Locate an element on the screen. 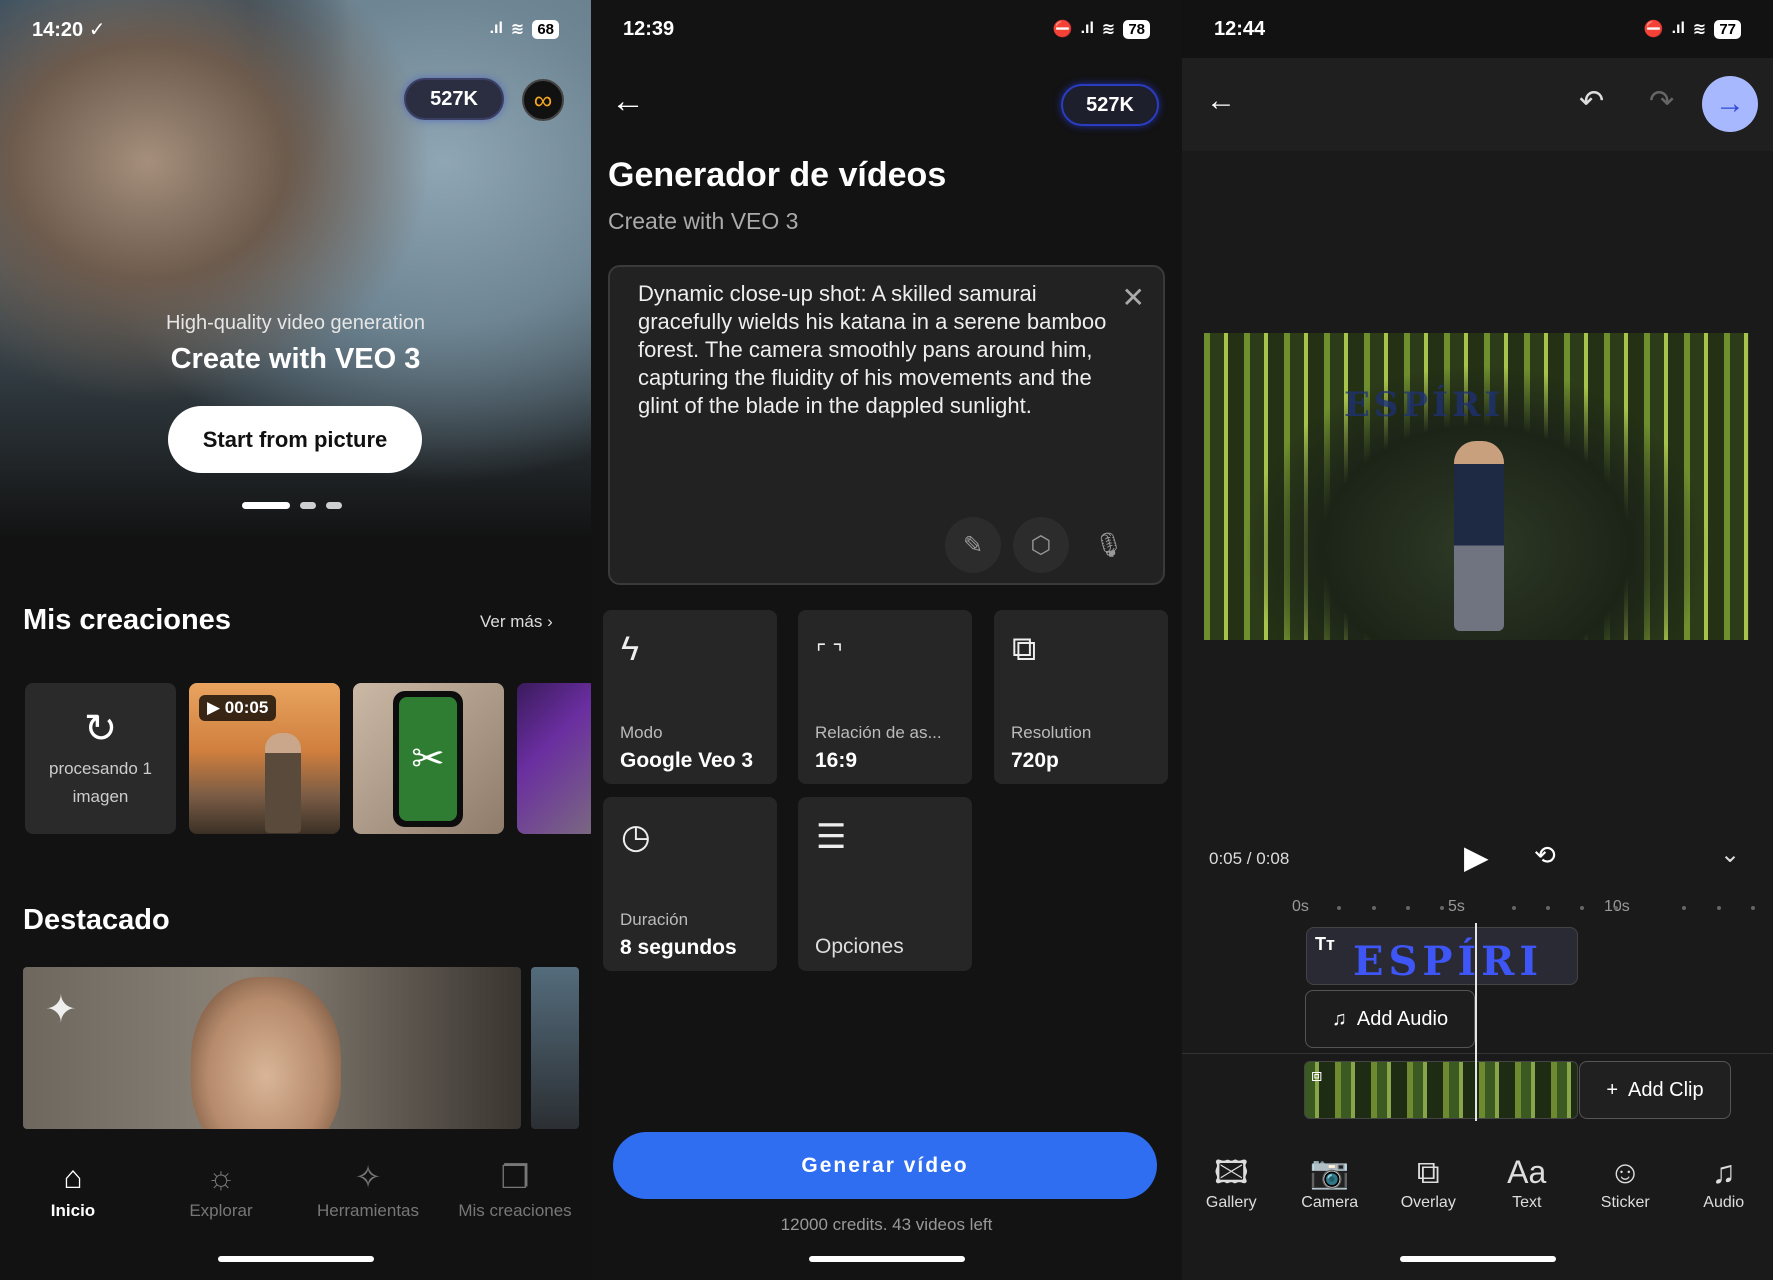 The image size is (1773, 1280). home-icon: ⌂ is located at coordinates (73, 1177).